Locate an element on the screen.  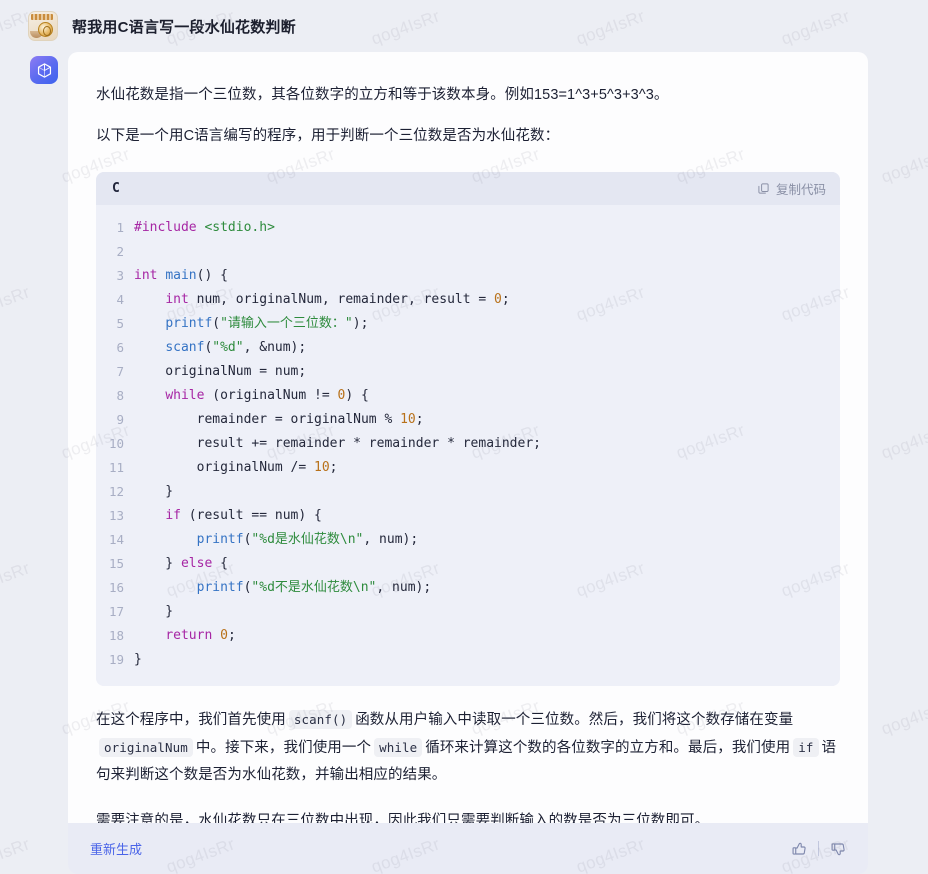
code-line: 19 } is located at coordinates (468, 660).